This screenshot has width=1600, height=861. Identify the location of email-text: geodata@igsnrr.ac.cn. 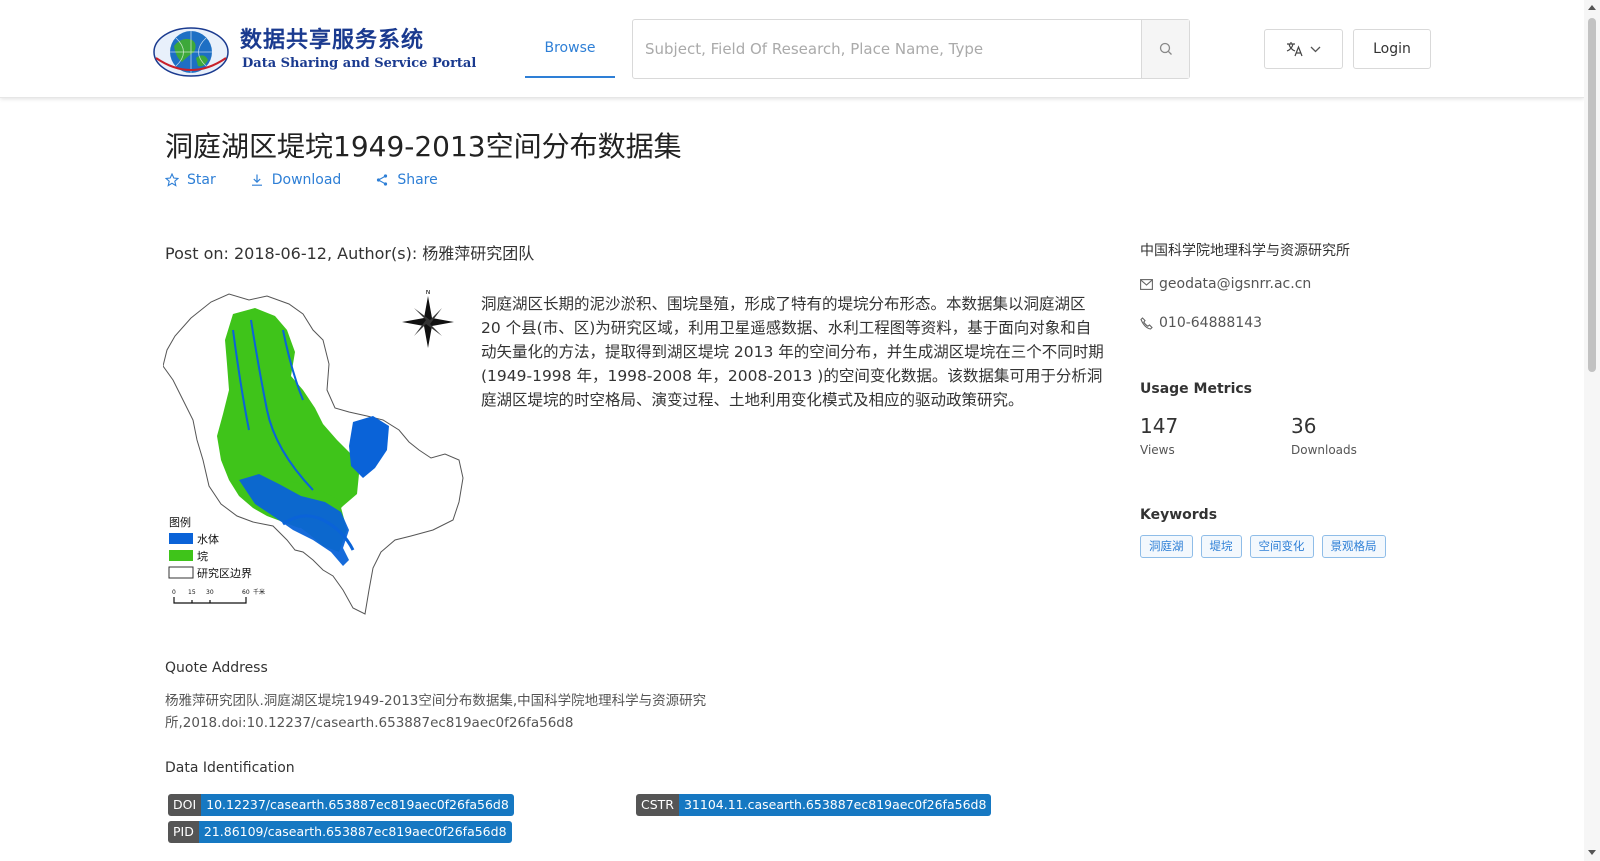
(1235, 284).